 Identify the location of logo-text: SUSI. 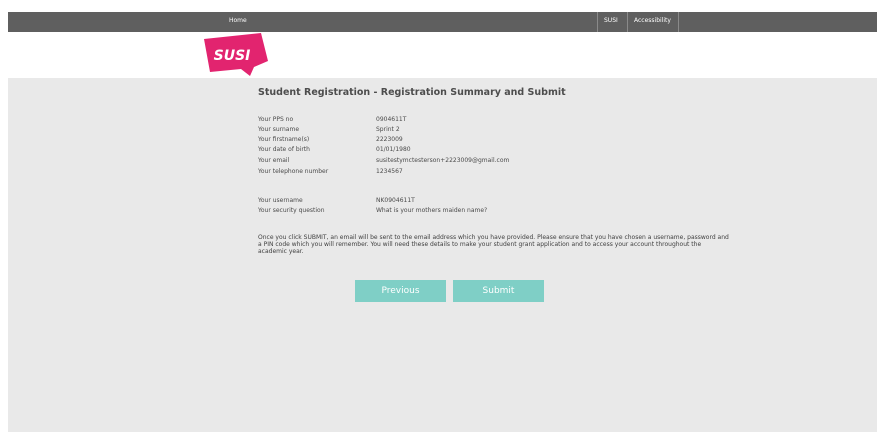
(232, 56).